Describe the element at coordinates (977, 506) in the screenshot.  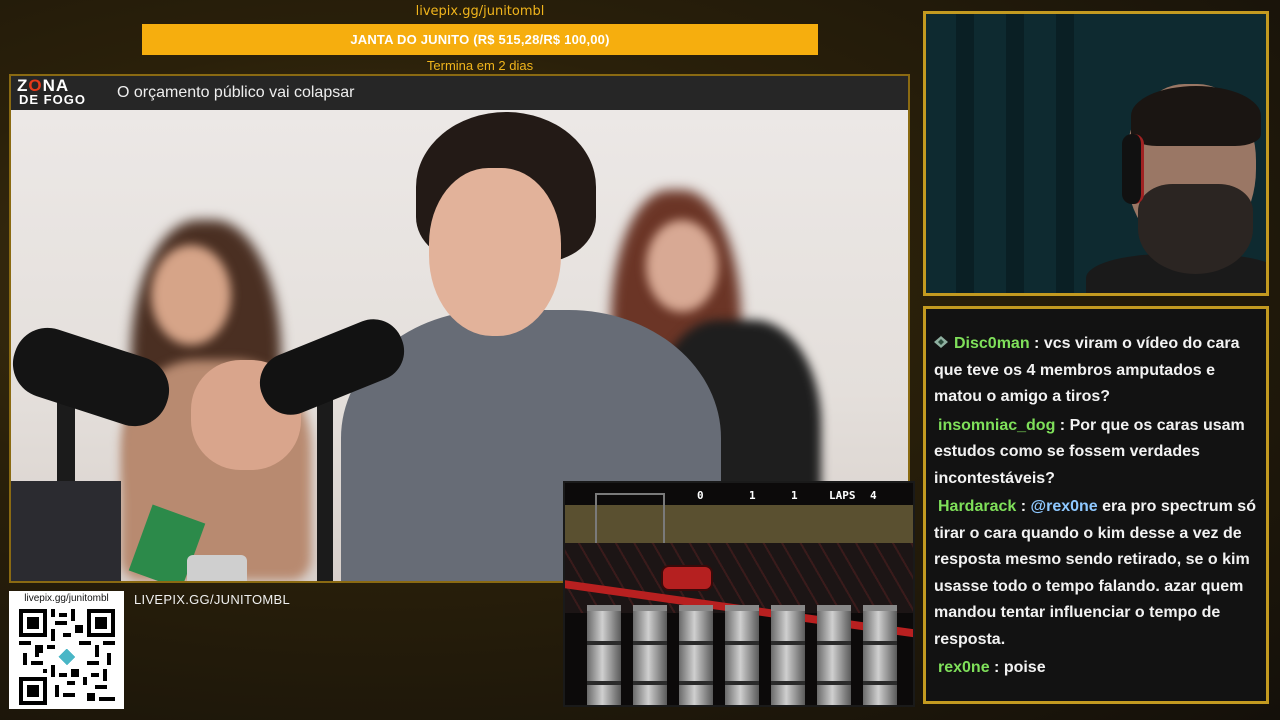
I see `chat-username: Hardarack` at that location.